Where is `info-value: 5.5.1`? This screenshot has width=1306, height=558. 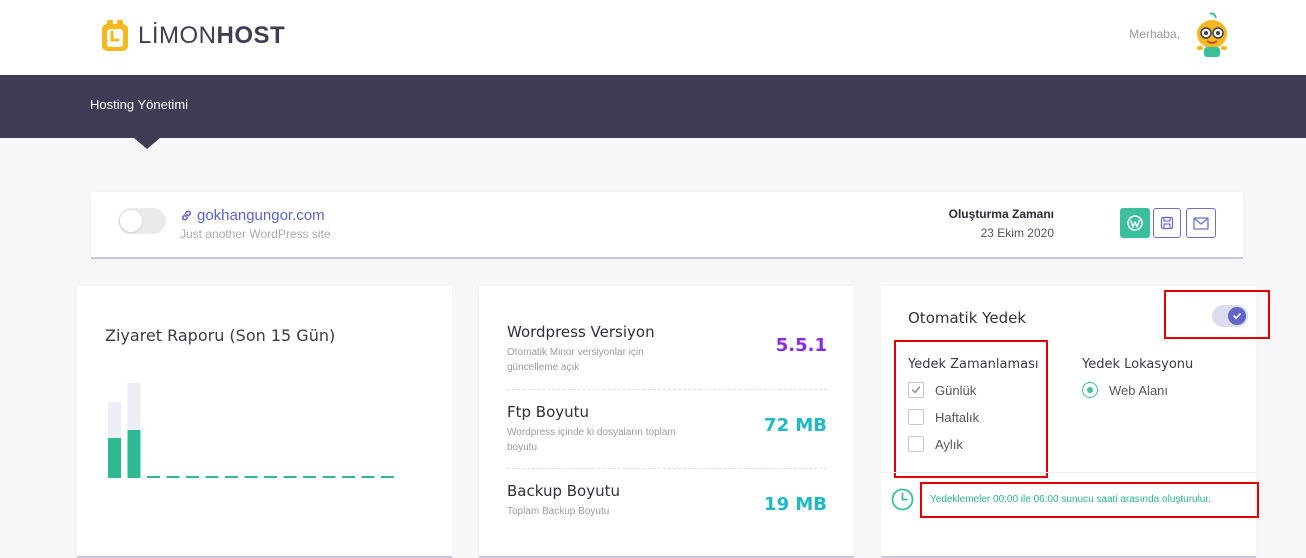
info-value: 5.5.1 is located at coordinates (801, 345).